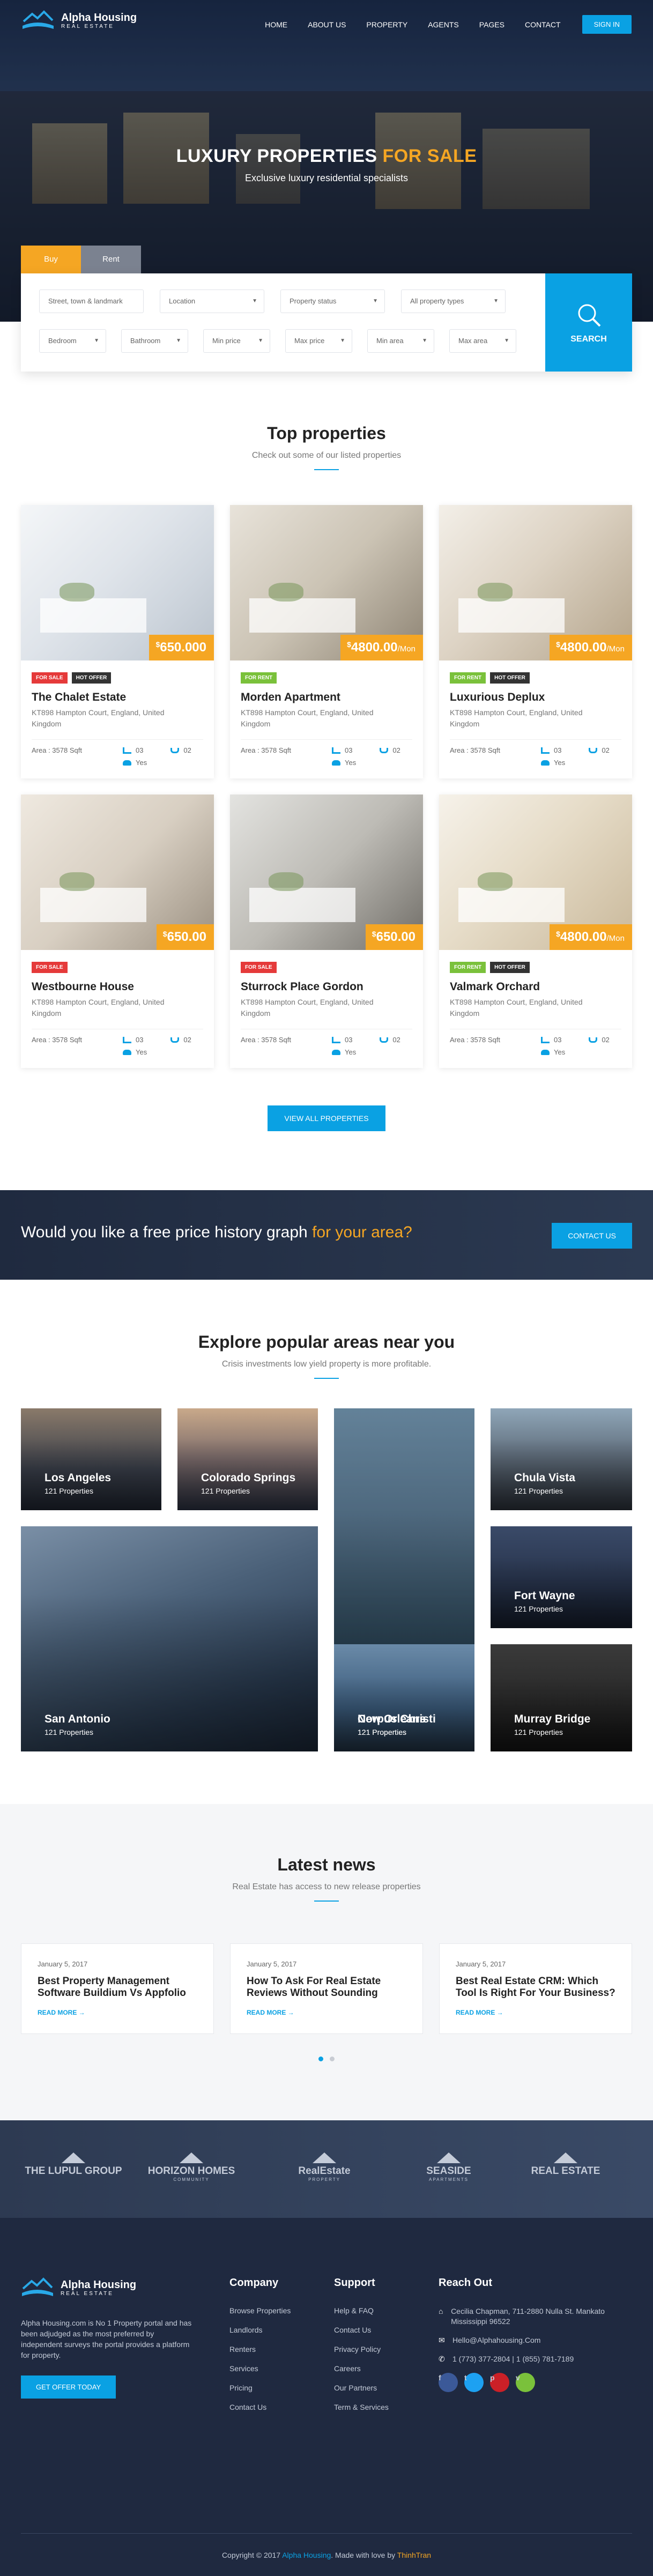 The width and height of the screenshot is (653, 2576). Describe the element at coordinates (117, 697) in the screenshot. I see `property-name: The Chalet Estate` at that location.